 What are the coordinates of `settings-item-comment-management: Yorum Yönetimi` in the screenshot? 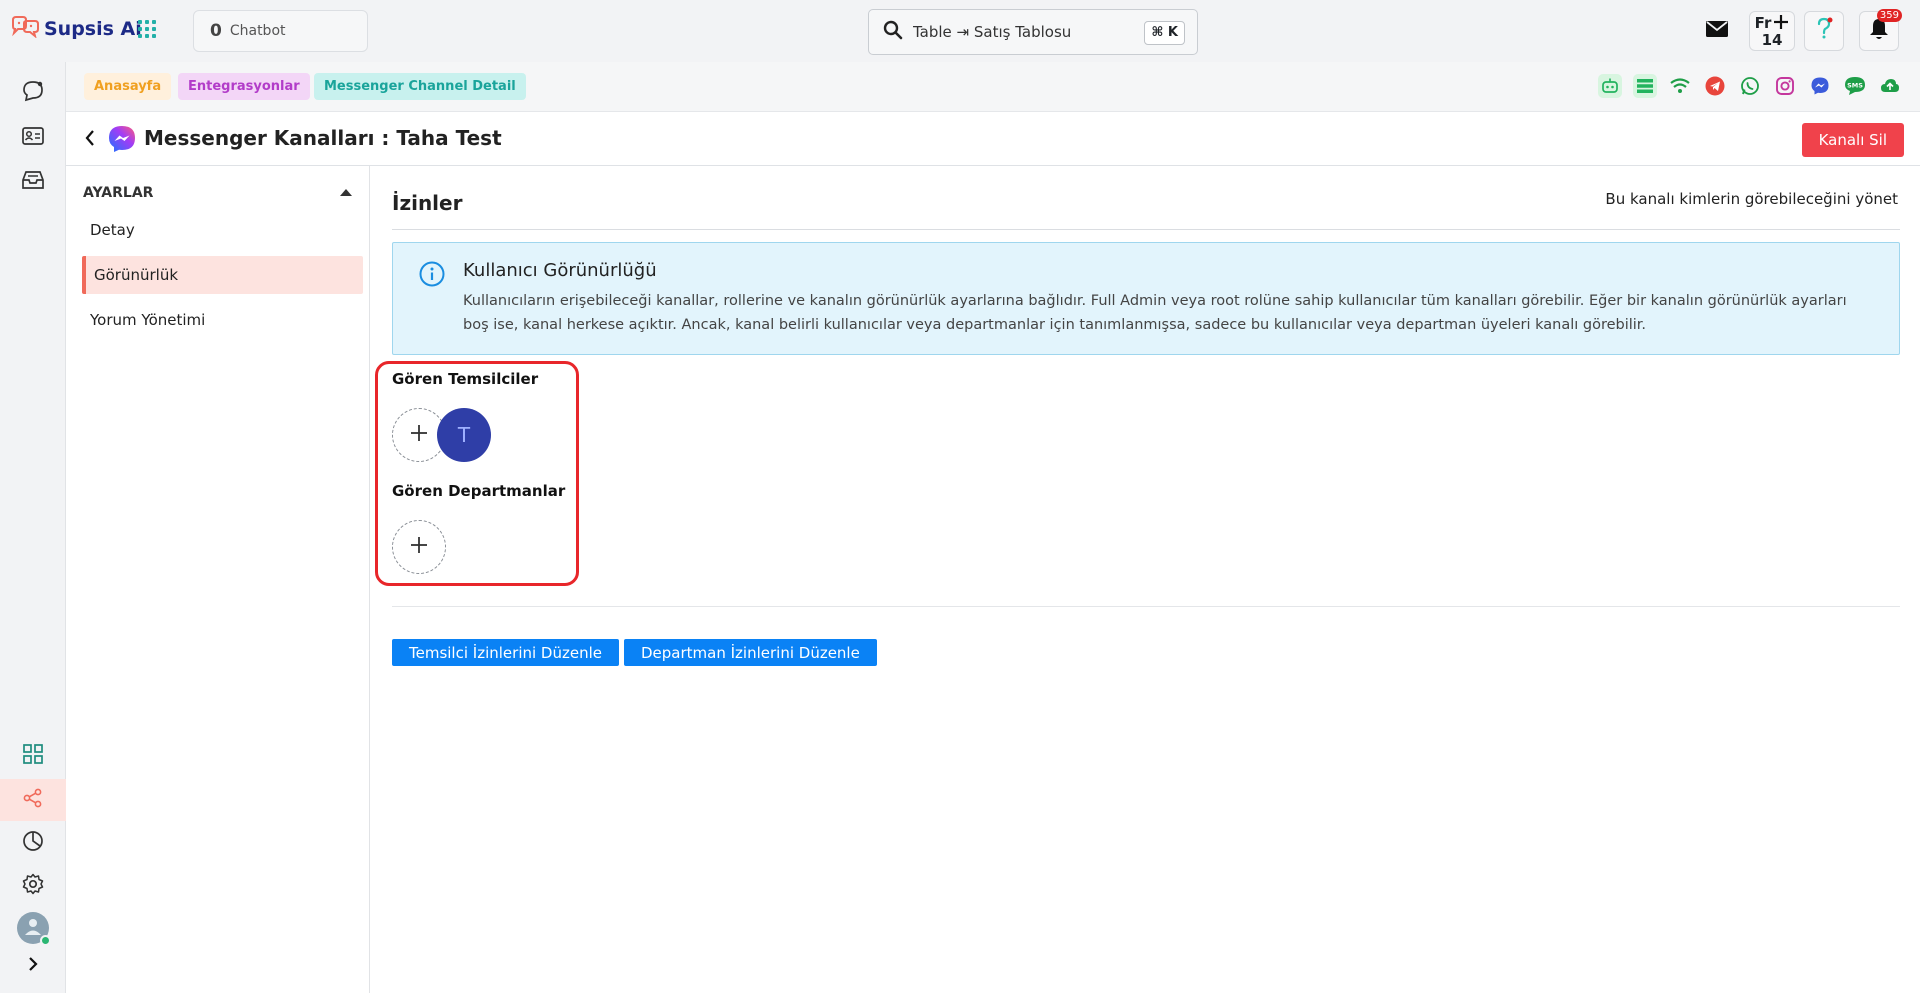 It's located at (222, 320).